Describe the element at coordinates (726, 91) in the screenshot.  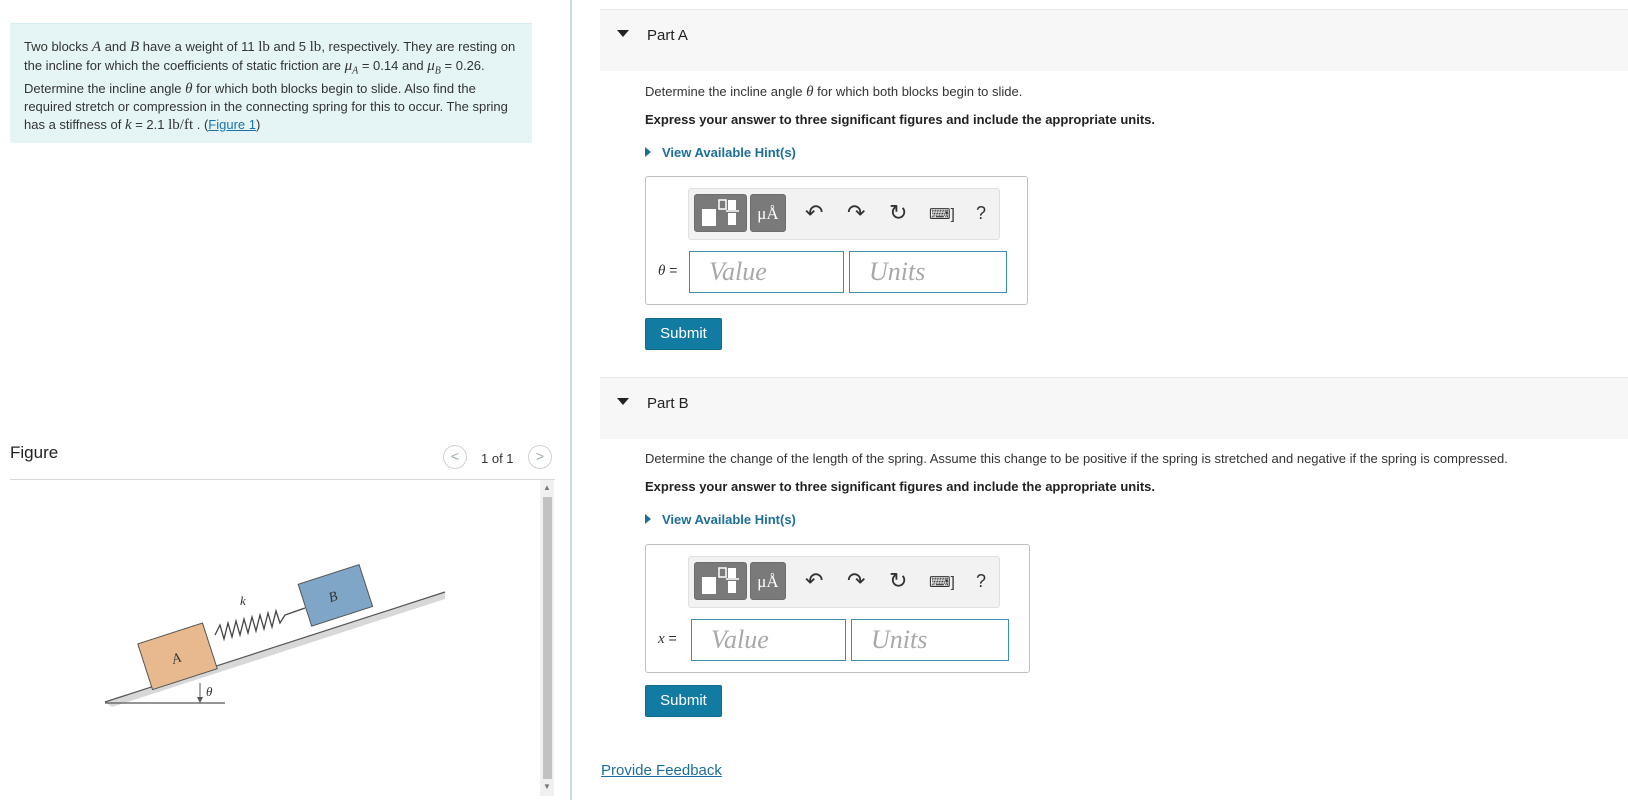
I see `question-text: Determine the incline angle` at that location.